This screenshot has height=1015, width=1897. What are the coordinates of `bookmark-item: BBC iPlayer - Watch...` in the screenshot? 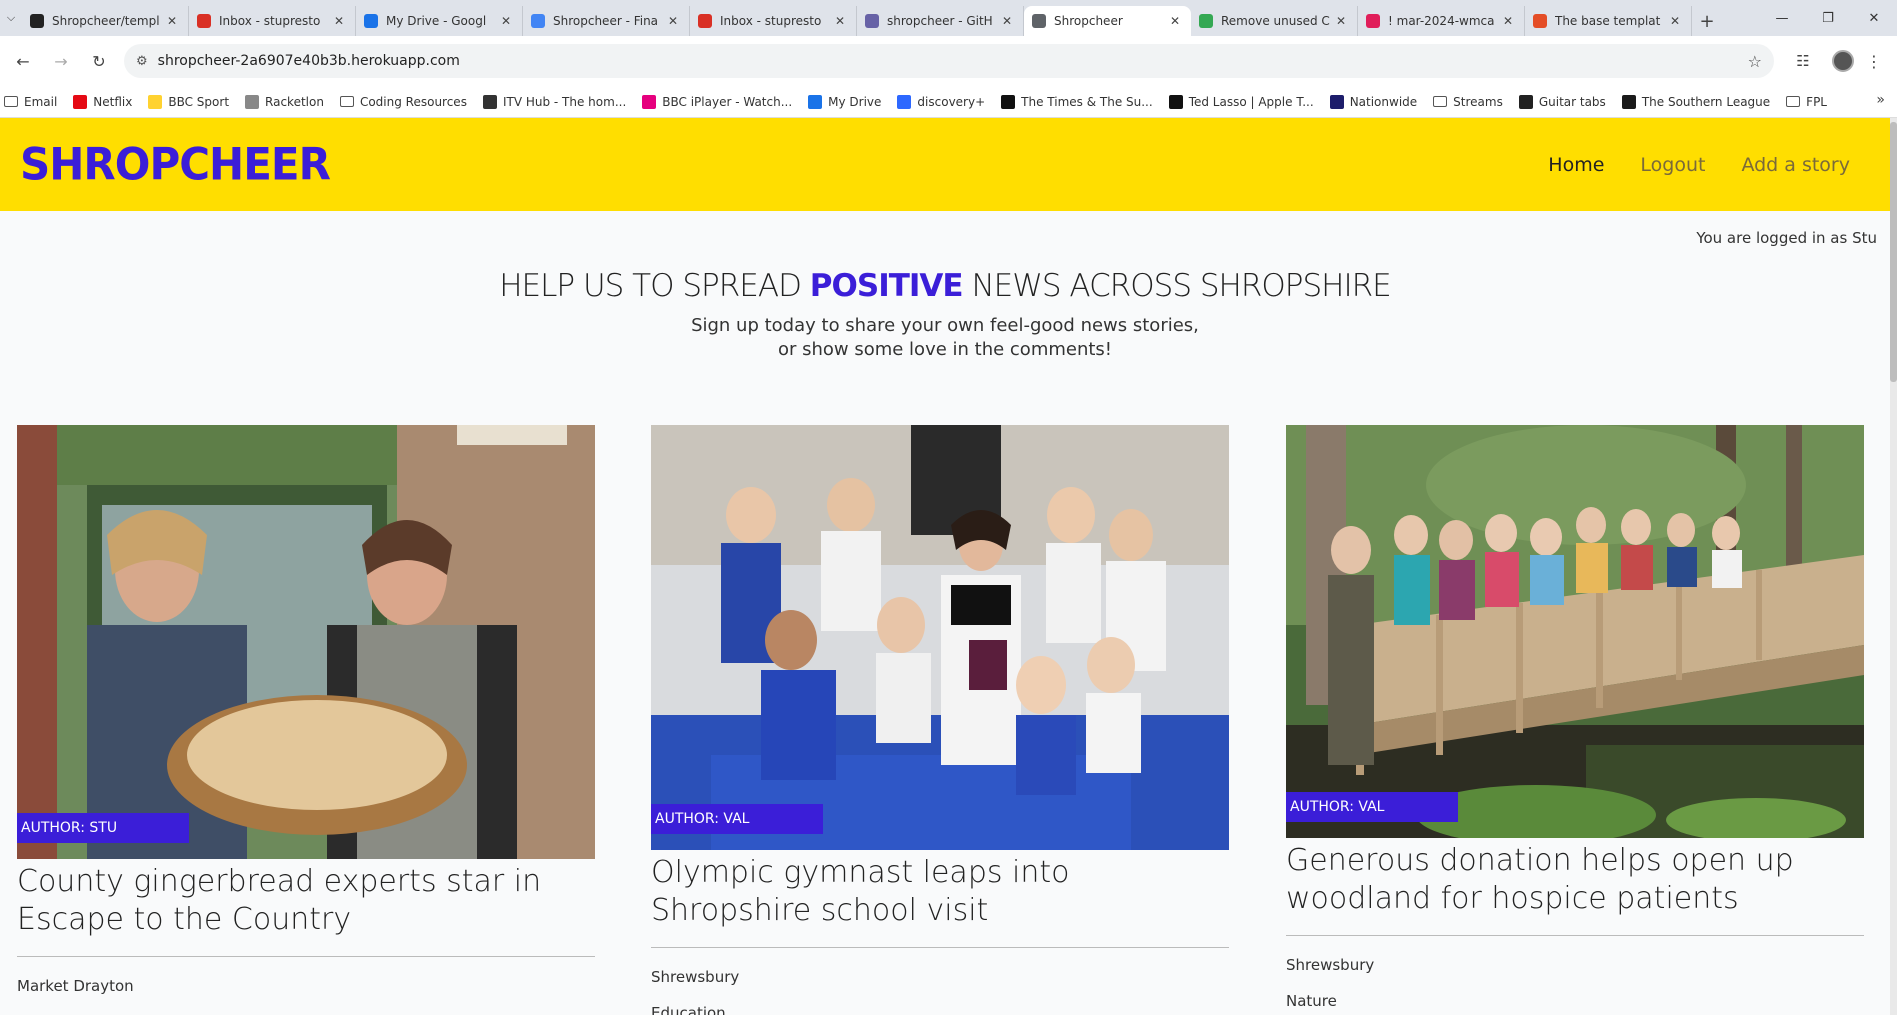 It's located at (717, 101).